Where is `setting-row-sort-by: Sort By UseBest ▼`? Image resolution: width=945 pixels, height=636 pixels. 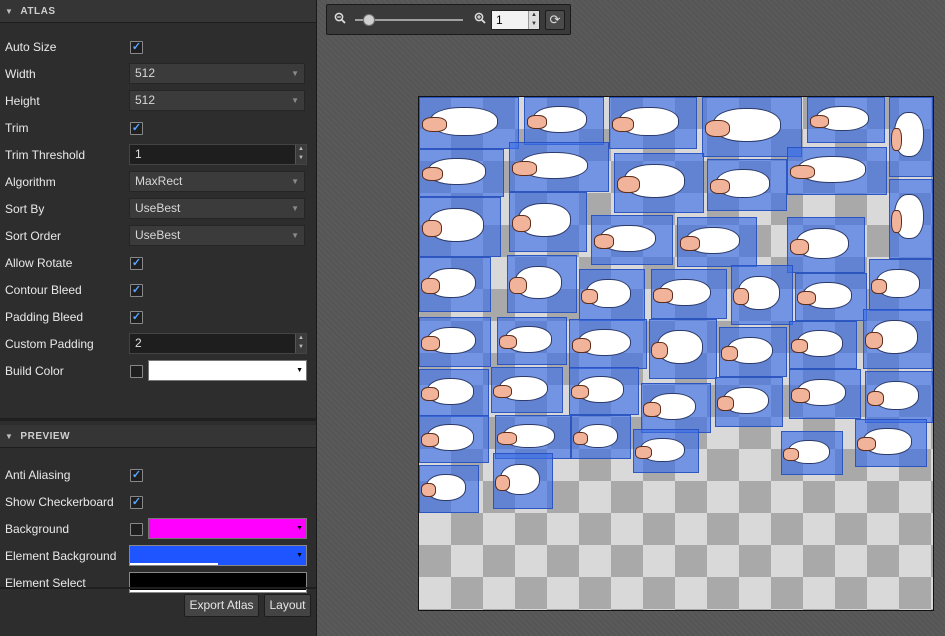 setting-row-sort-by: Sort By UseBest ▼ is located at coordinates (158, 209).